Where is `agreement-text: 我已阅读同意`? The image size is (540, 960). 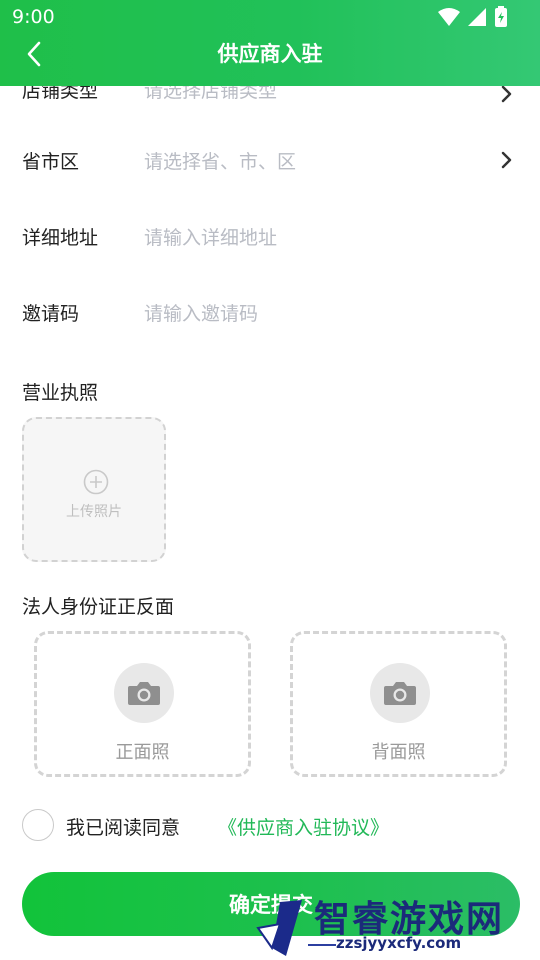 agreement-text: 我已阅读同意 is located at coordinates (123, 828).